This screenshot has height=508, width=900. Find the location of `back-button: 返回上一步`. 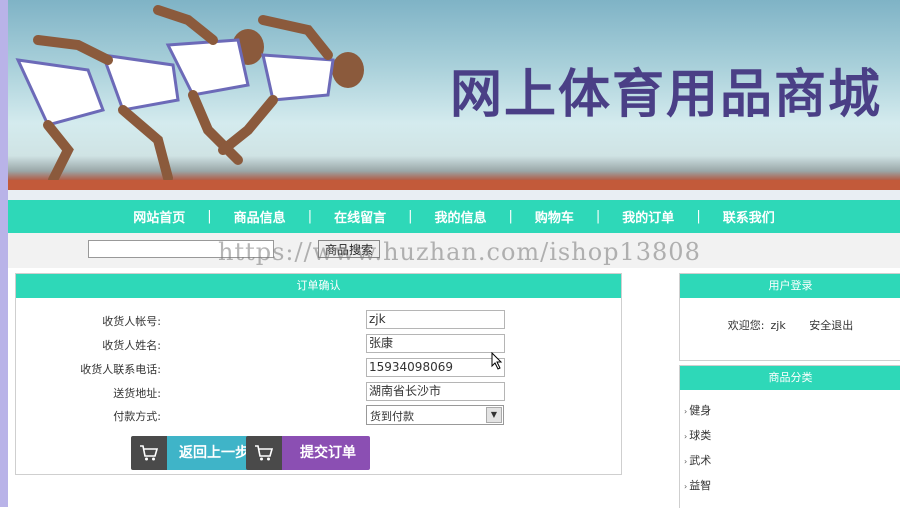

back-button: 返回上一步 is located at coordinates (194, 453).